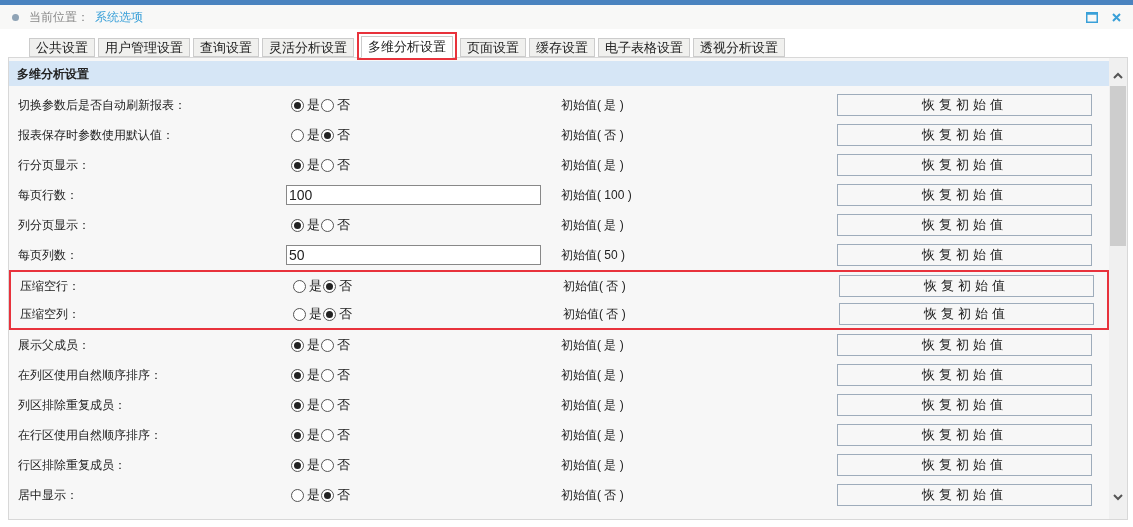 The width and height of the screenshot is (1133, 527). I want to click on setting-label: 切换参数后是否自动刷新报表：, so click(102, 105).